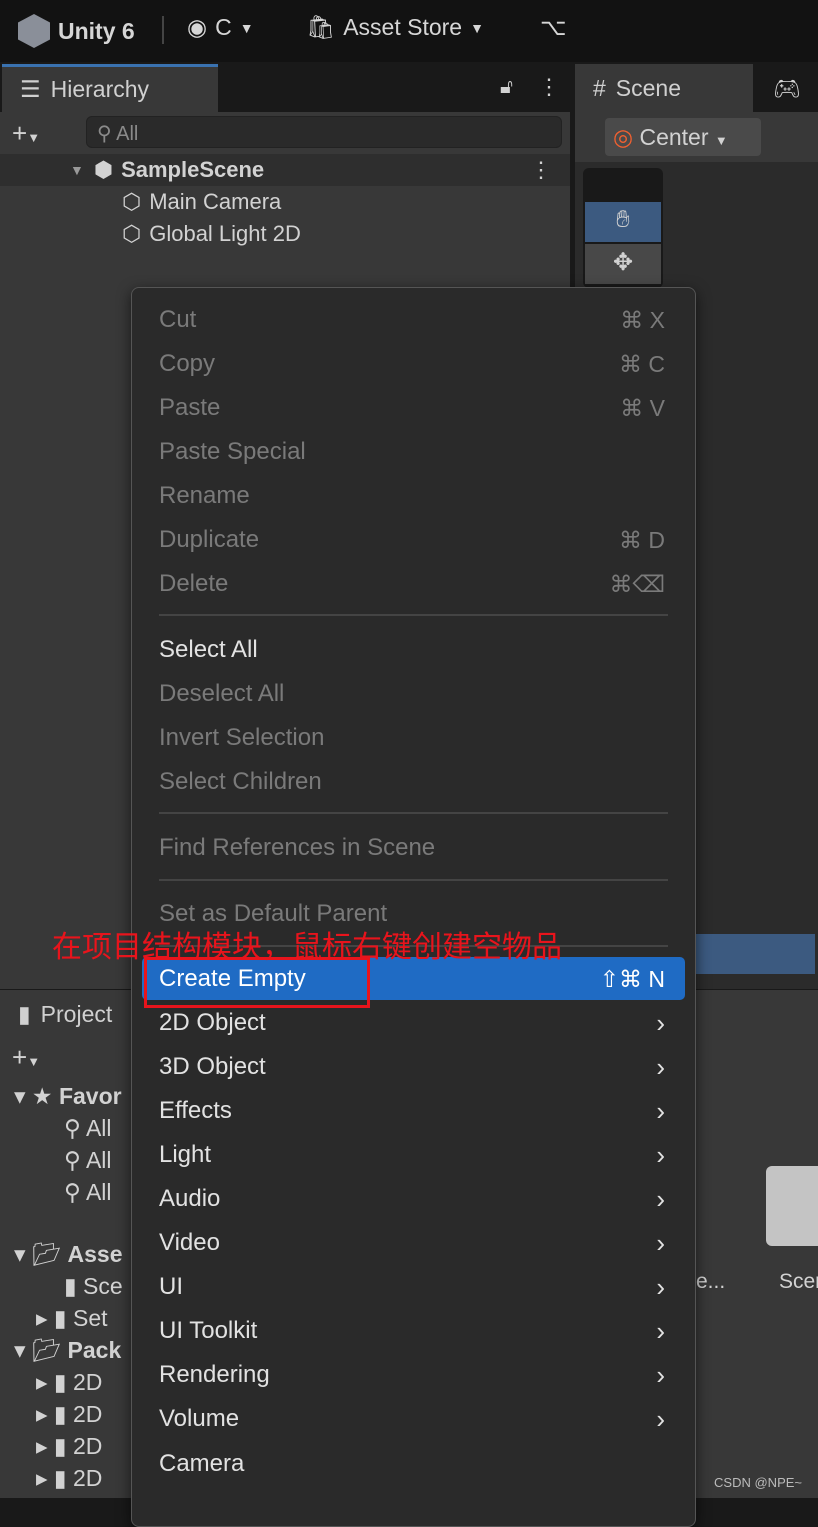 This screenshot has width=818, height=1527. Describe the element at coordinates (190, 1198) in the screenshot. I see `menu-item-label: Audio` at that location.